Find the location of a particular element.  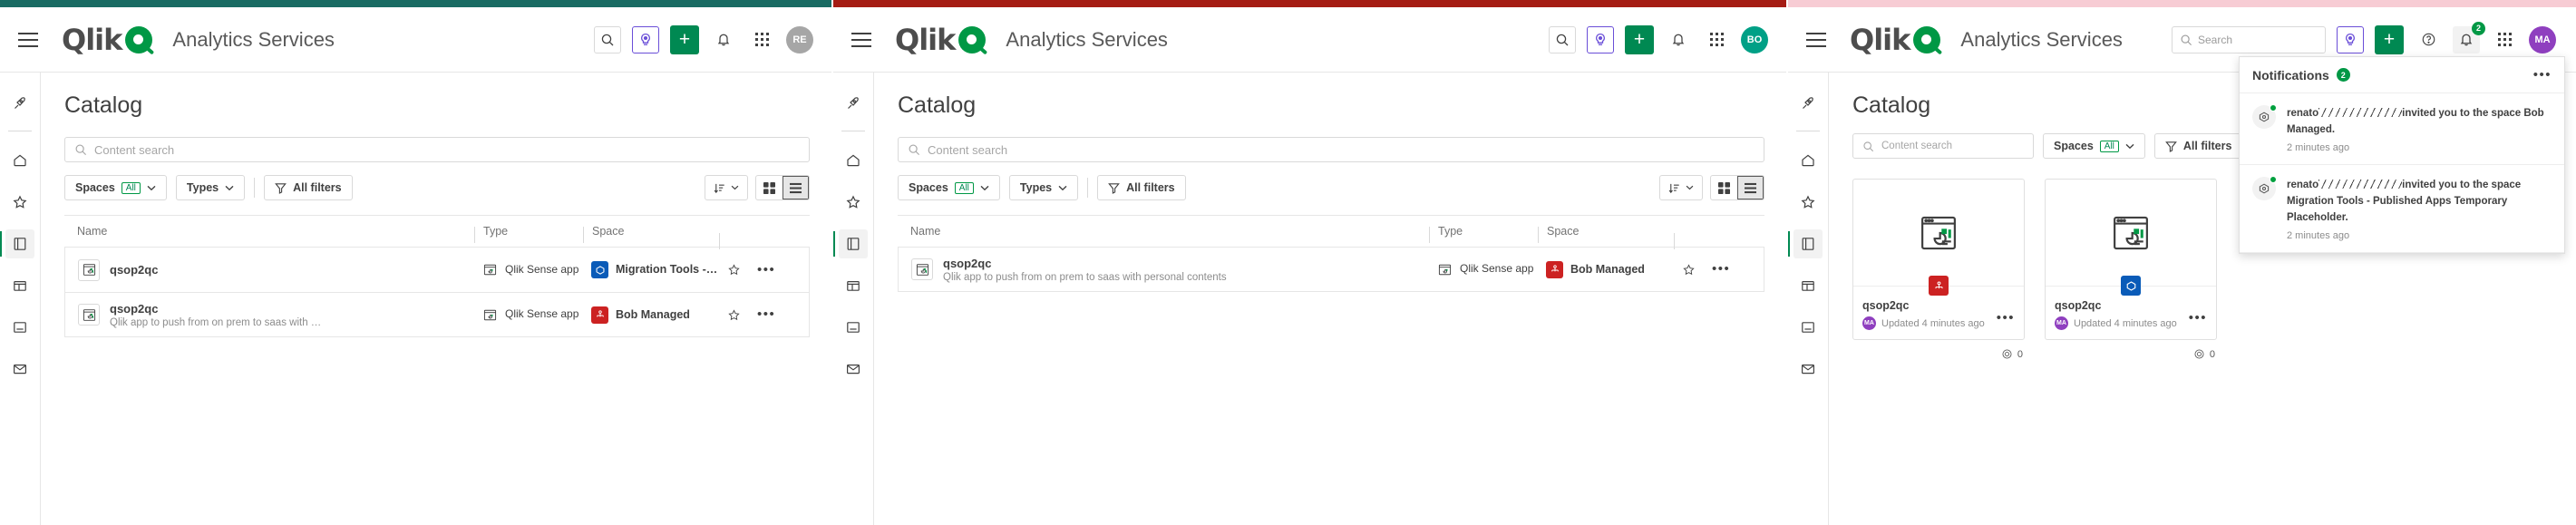

notifications-more-icon: ••• is located at coordinates (2542, 74).